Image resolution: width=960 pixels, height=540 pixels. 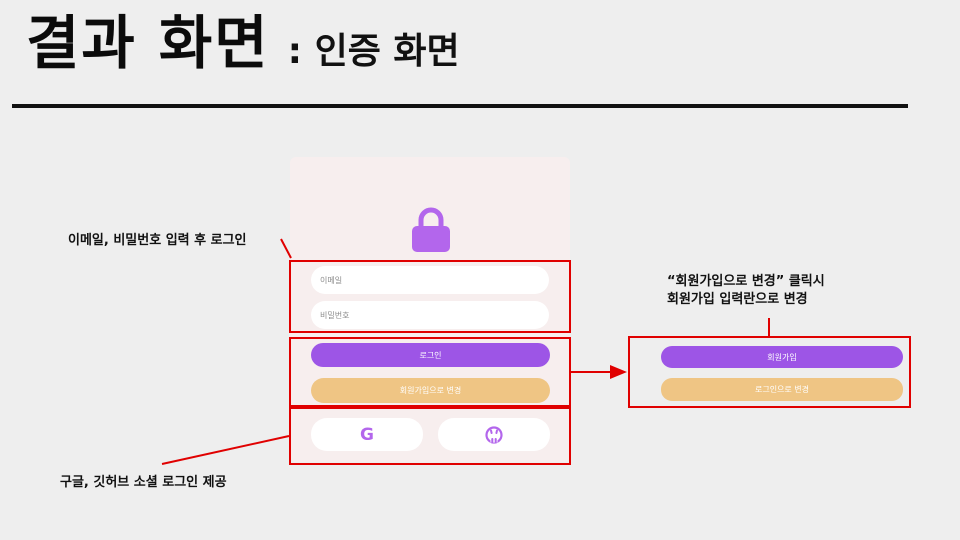 I want to click on switch-note-line1: “회원가입으로 변경” 클릭시, so click(x=746, y=281).